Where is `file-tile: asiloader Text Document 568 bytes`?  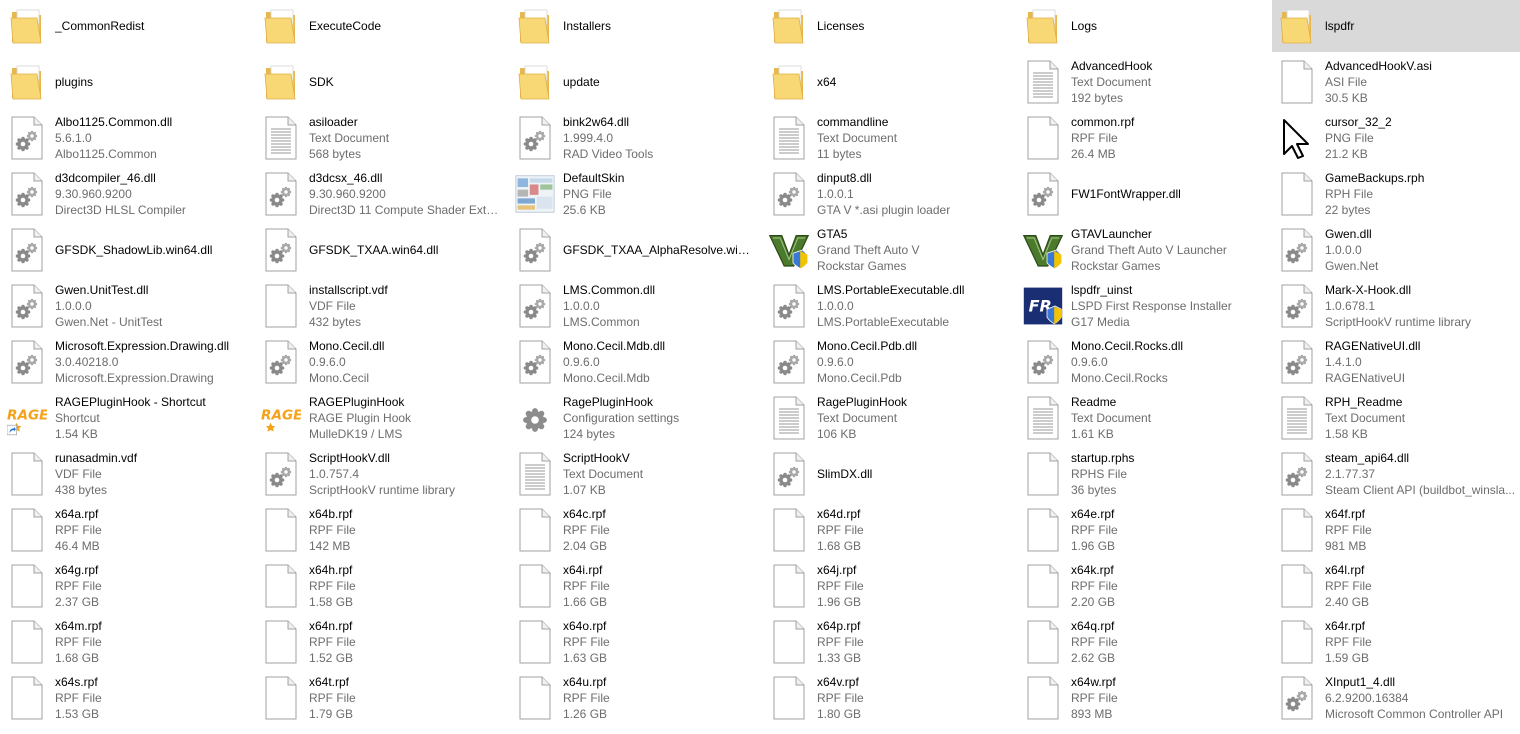 file-tile: asiloader Text Document 568 bytes is located at coordinates (381, 138).